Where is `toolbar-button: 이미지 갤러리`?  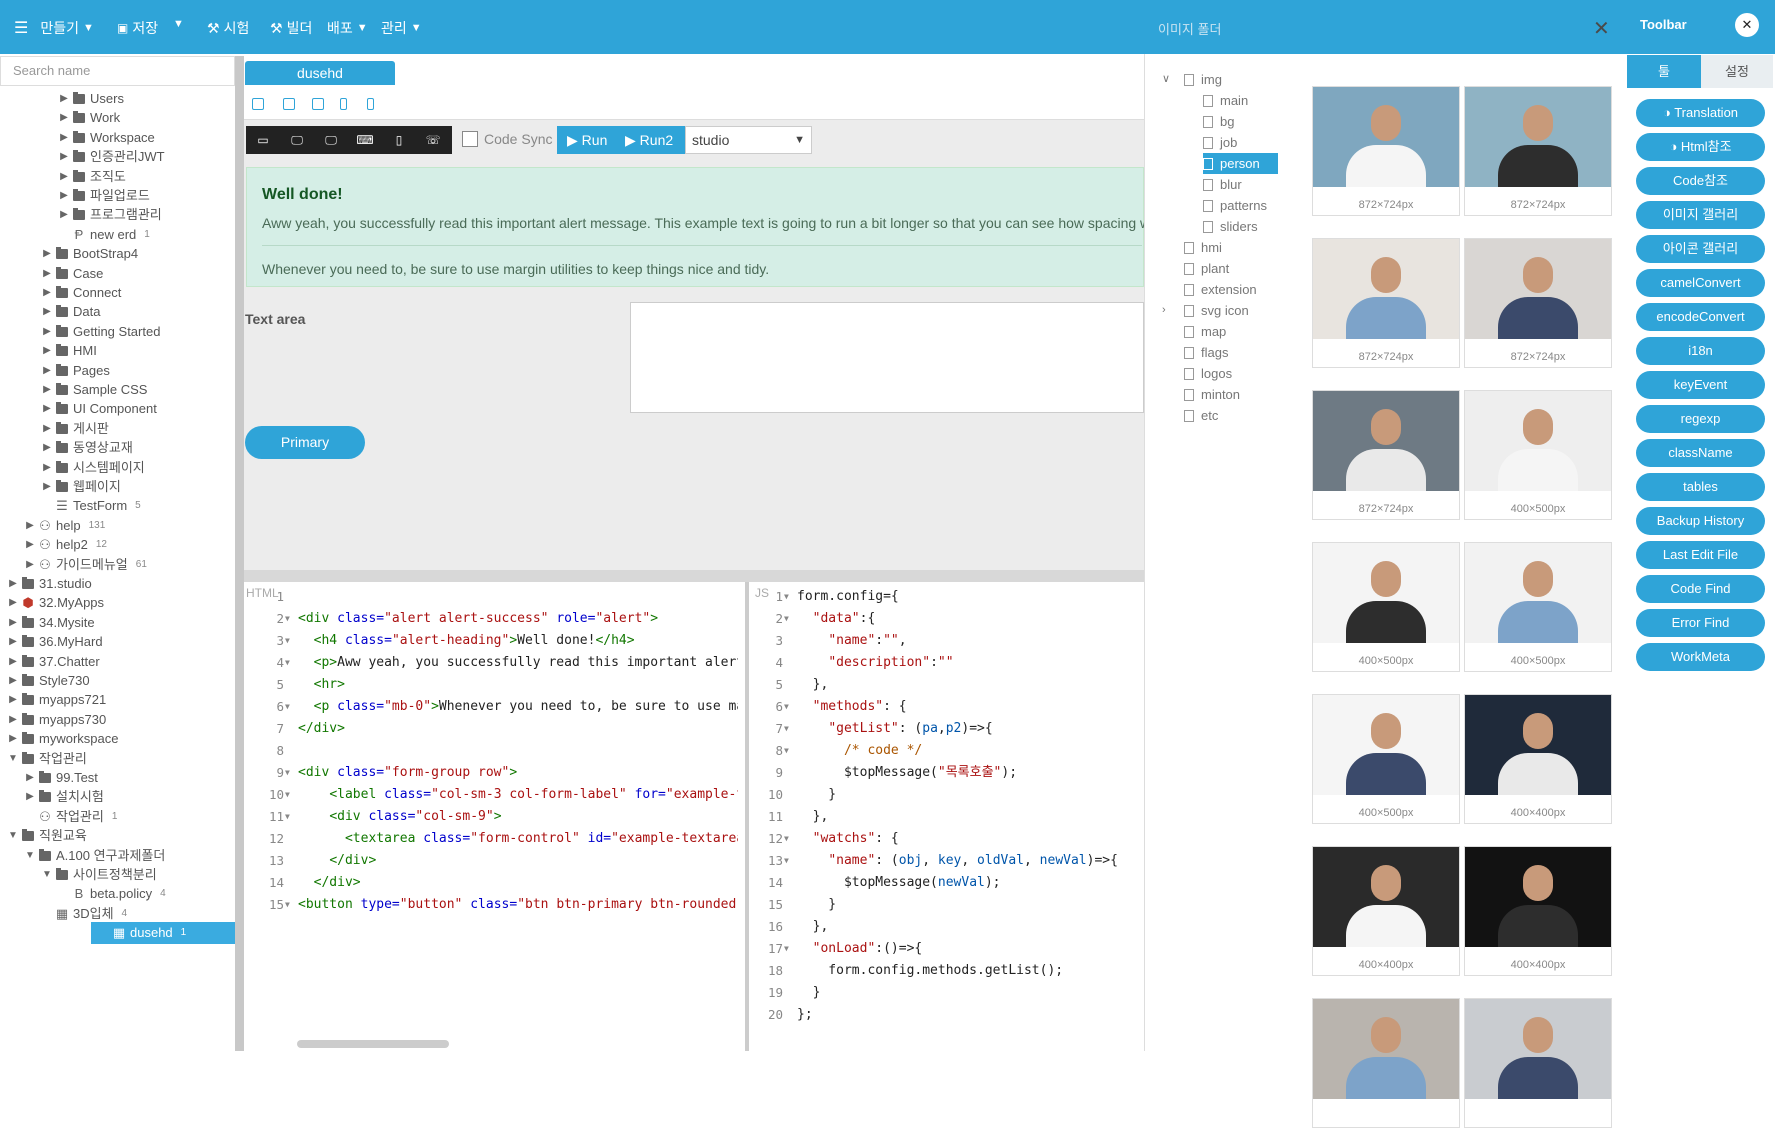 toolbar-button: 이미지 갤러리 is located at coordinates (1700, 215).